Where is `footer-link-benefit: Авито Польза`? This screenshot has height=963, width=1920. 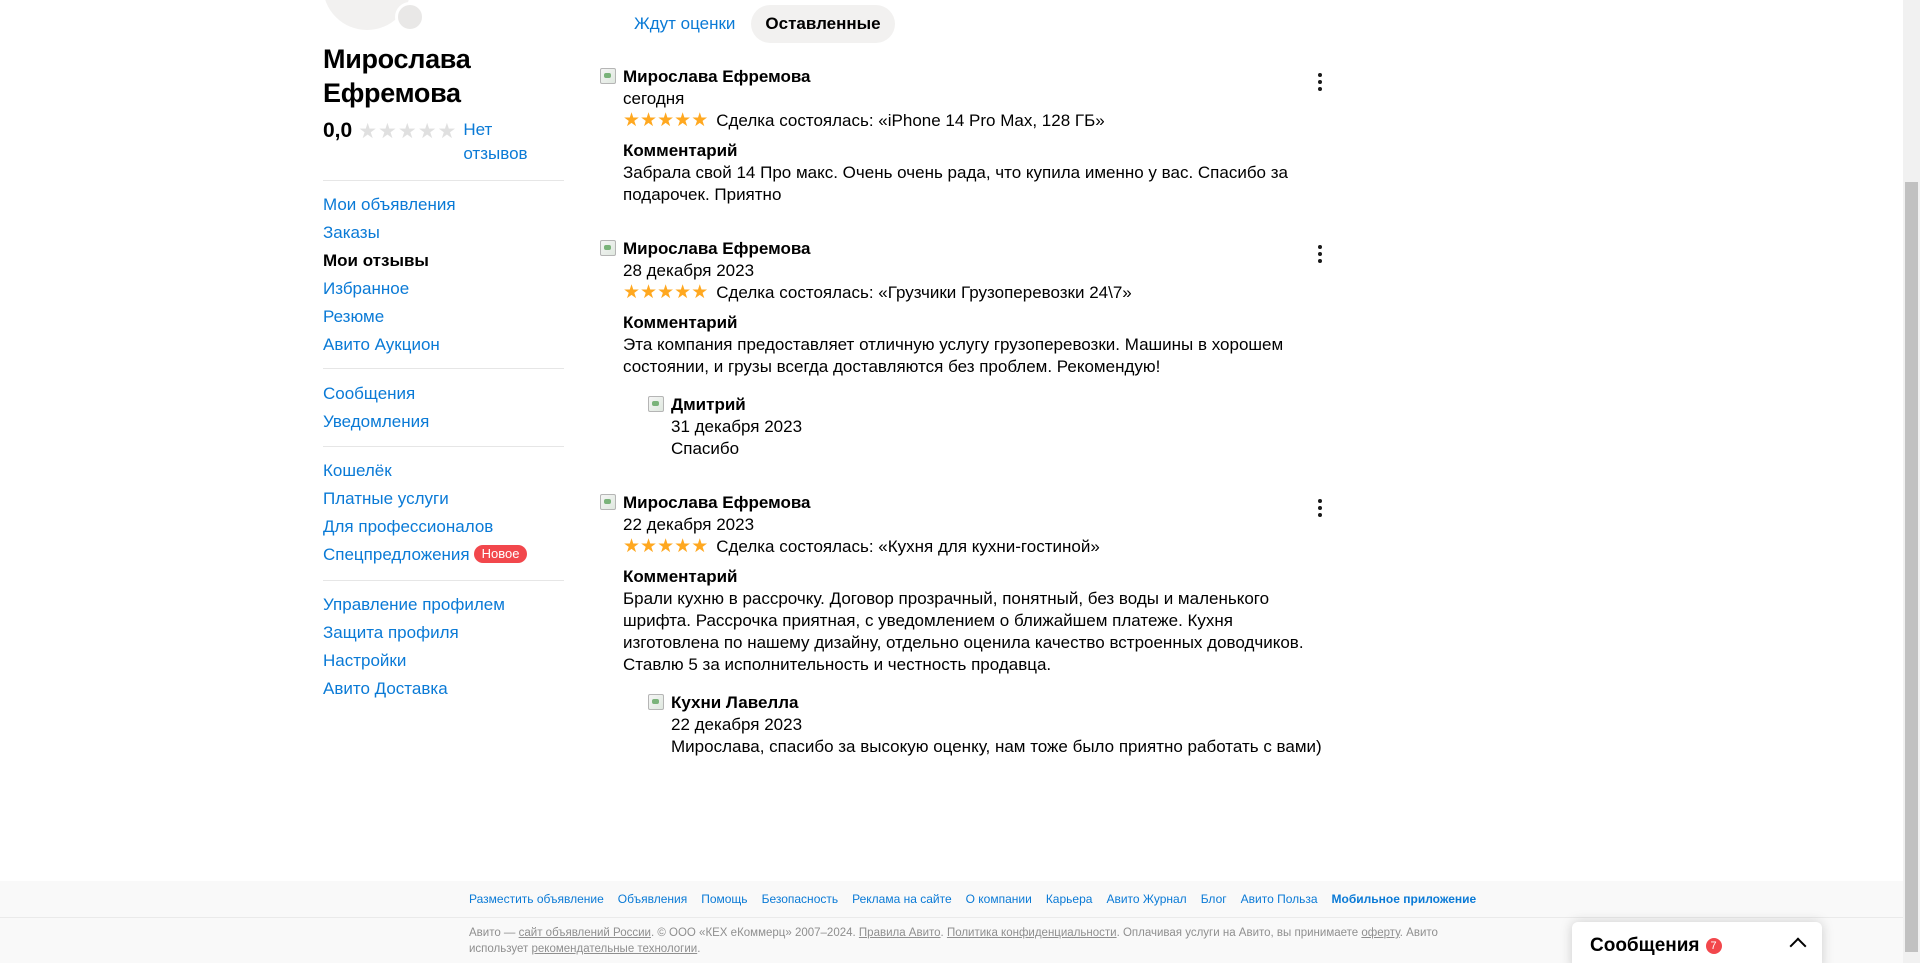
footer-link-benefit: Авито Польза is located at coordinates (1279, 899).